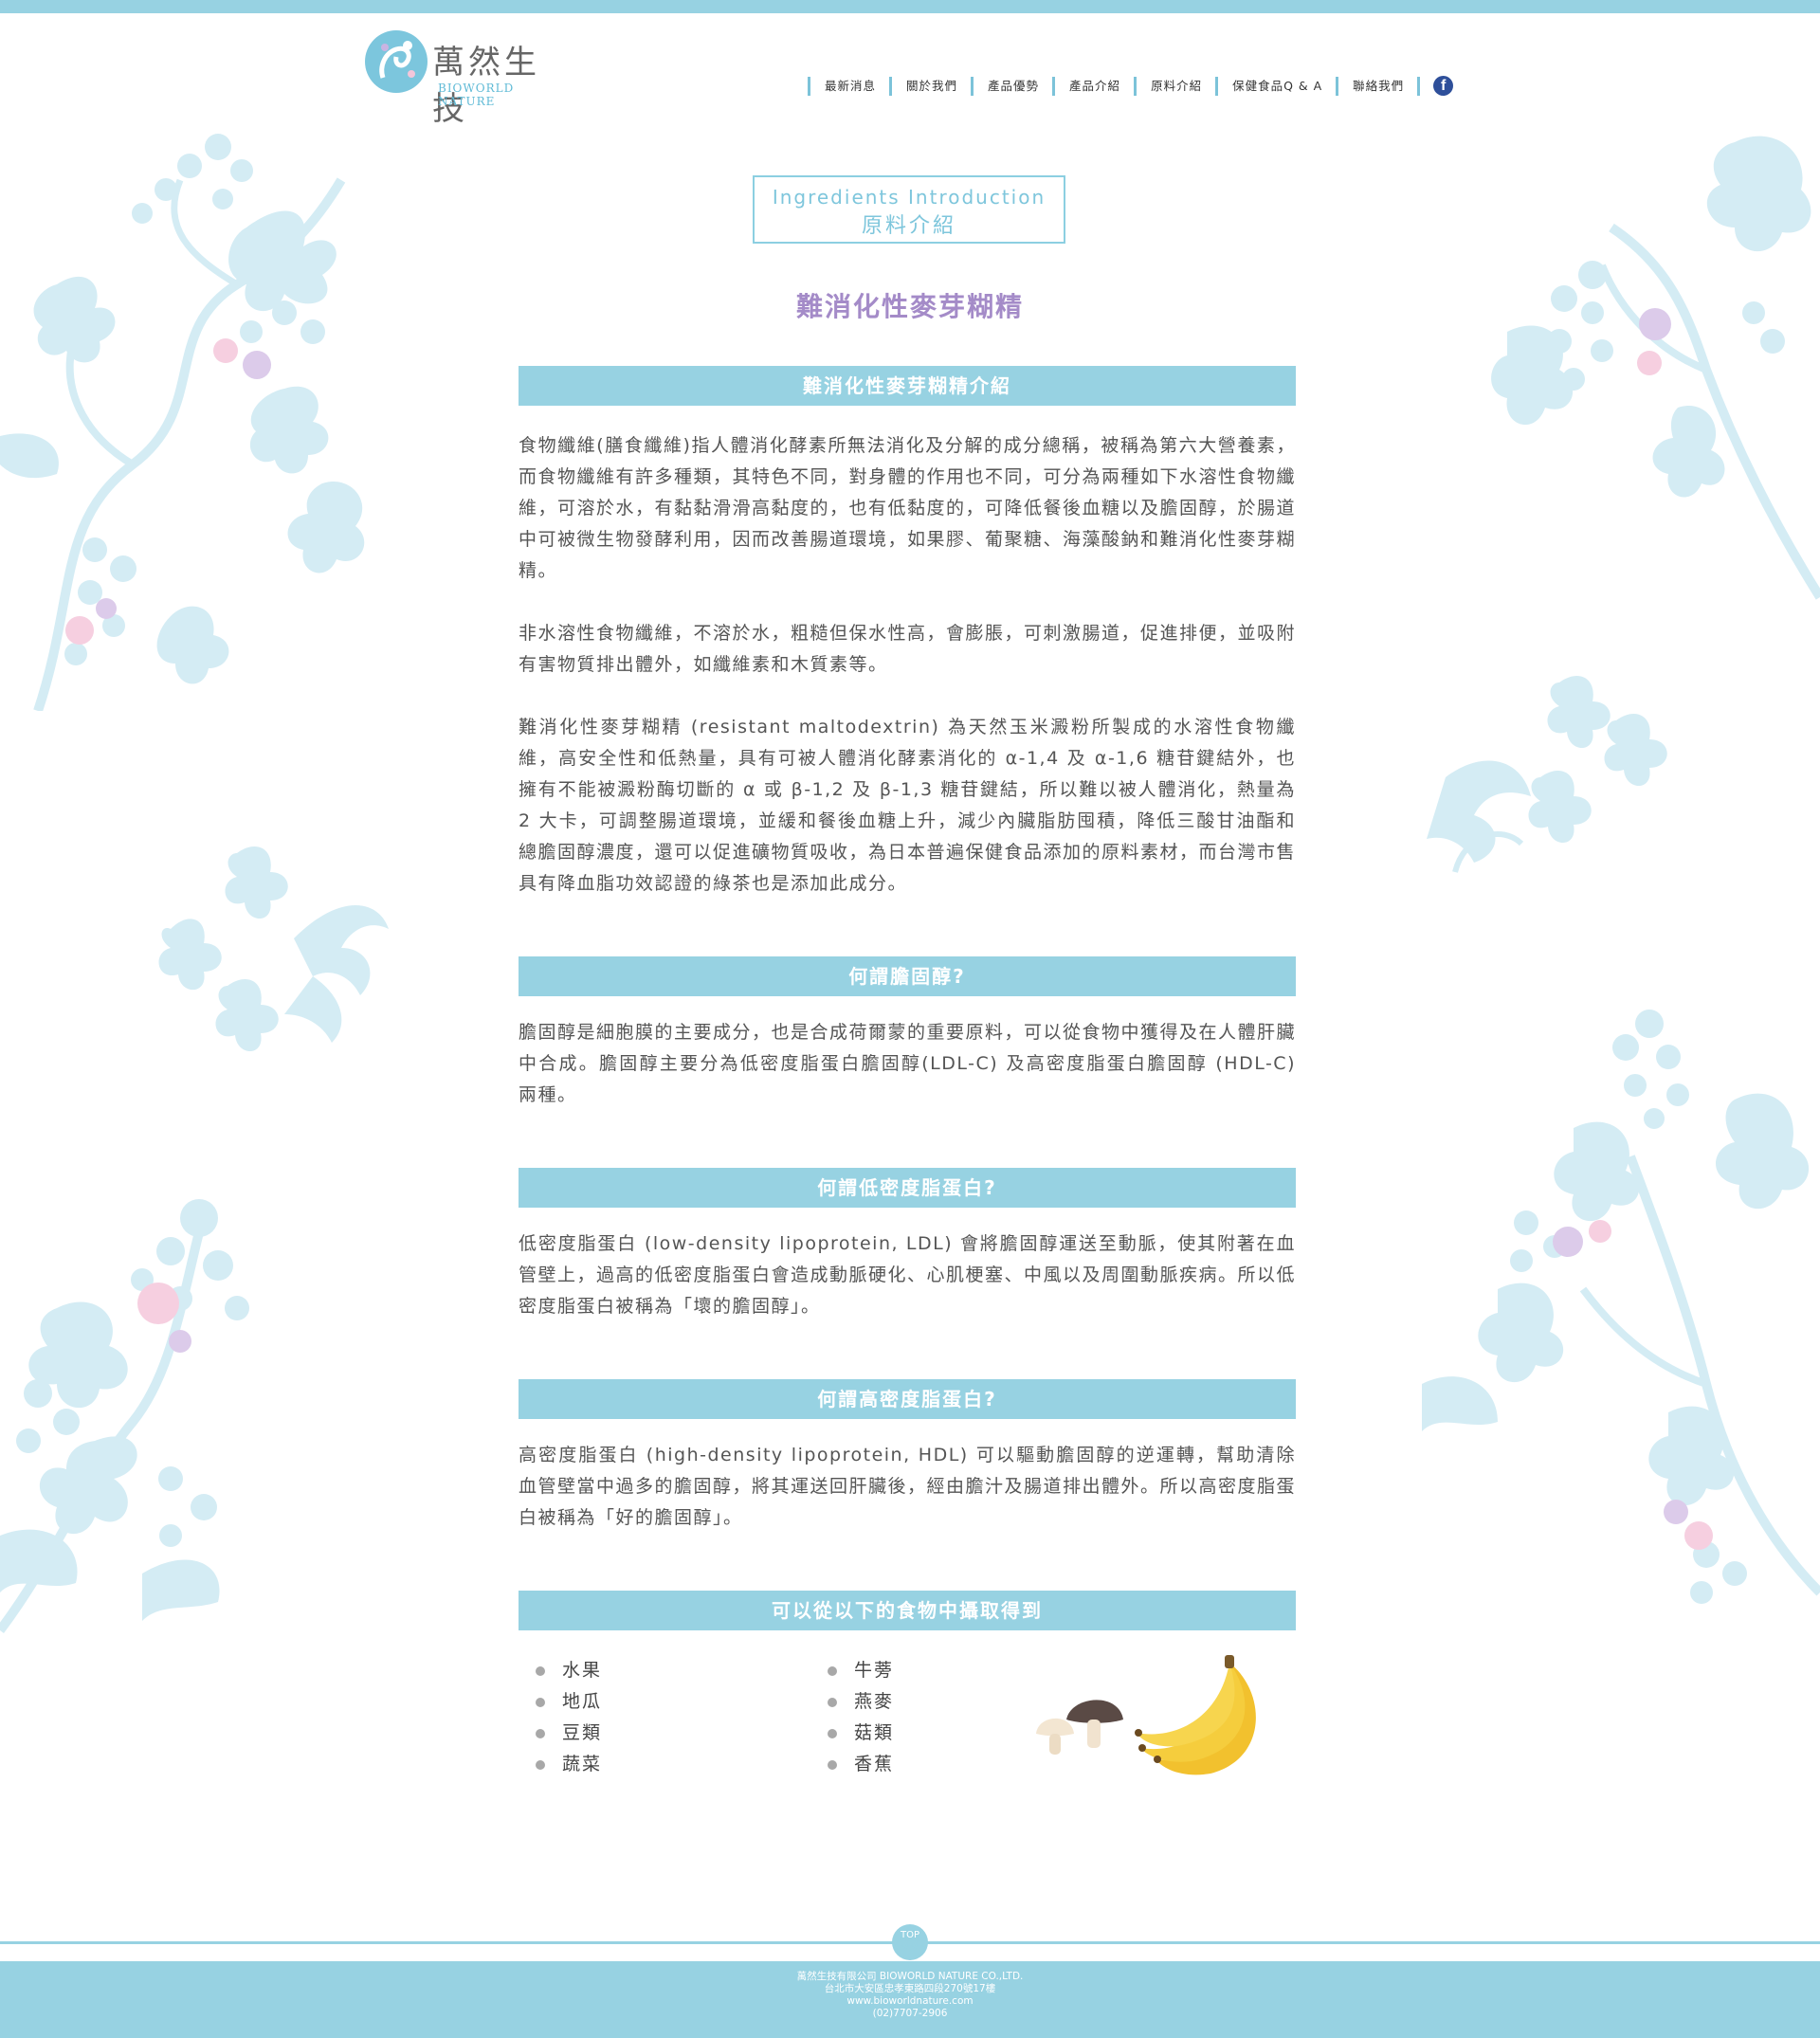 Image resolution: width=1820 pixels, height=2038 pixels. What do you see at coordinates (907, 1399) in the screenshot?
I see `section-heading-hdl: 何謂高密度脂蛋白?` at bounding box center [907, 1399].